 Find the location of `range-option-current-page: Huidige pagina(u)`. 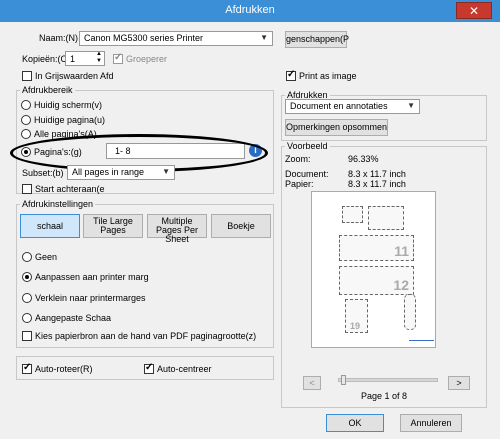

range-option-current-page: Huidige pagina(u) is located at coordinates (63, 119).